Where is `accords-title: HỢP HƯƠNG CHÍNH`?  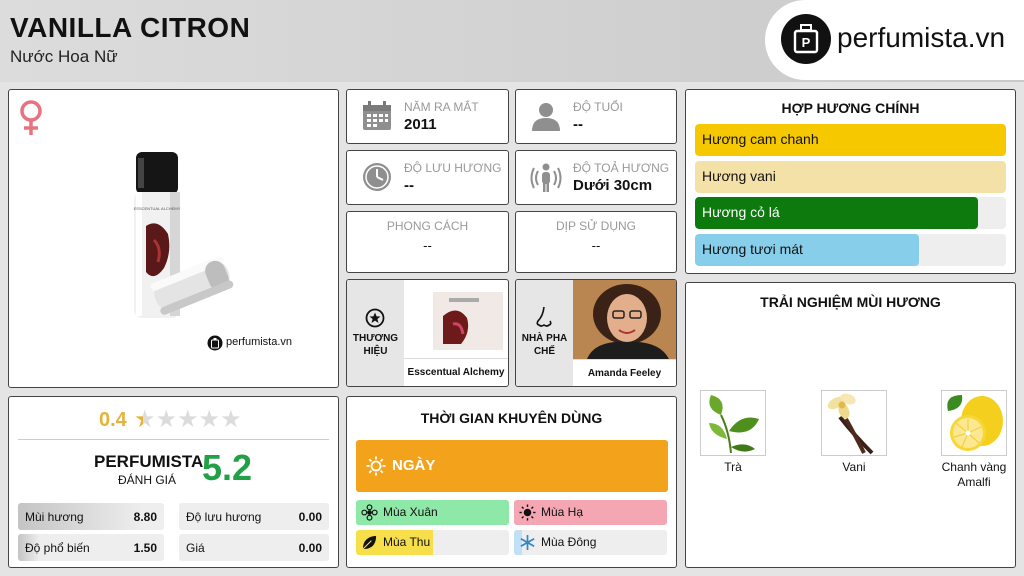 accords-title: HỢP HƯƠNG CHÍNH is located at coordinates (850, 108).